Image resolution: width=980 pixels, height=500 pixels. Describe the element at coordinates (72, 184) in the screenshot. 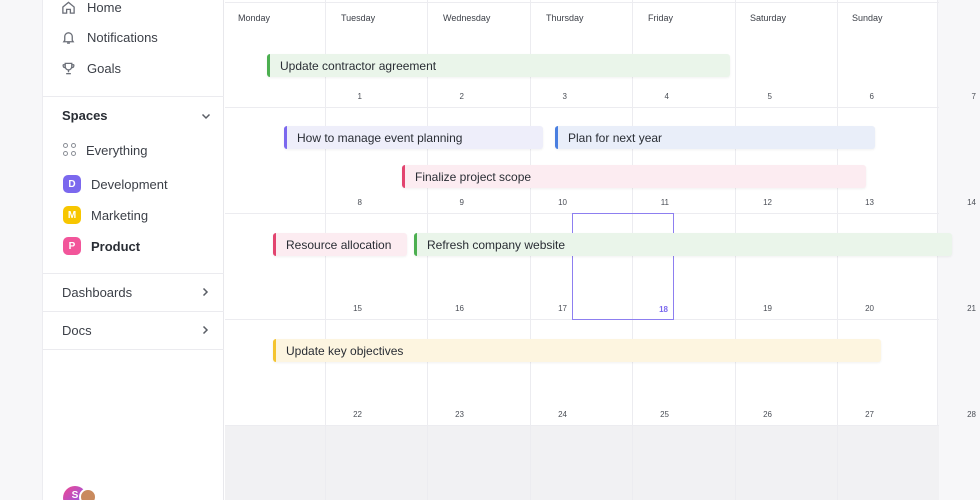

I see `space-badge-icon: D` at that location.